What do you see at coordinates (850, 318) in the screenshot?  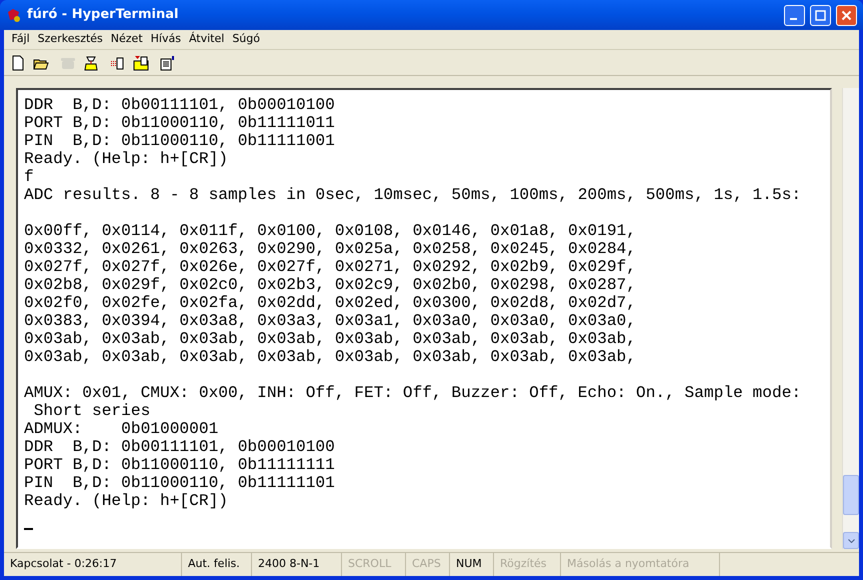 I see `scrollbar` at bounding box center [850, 318].